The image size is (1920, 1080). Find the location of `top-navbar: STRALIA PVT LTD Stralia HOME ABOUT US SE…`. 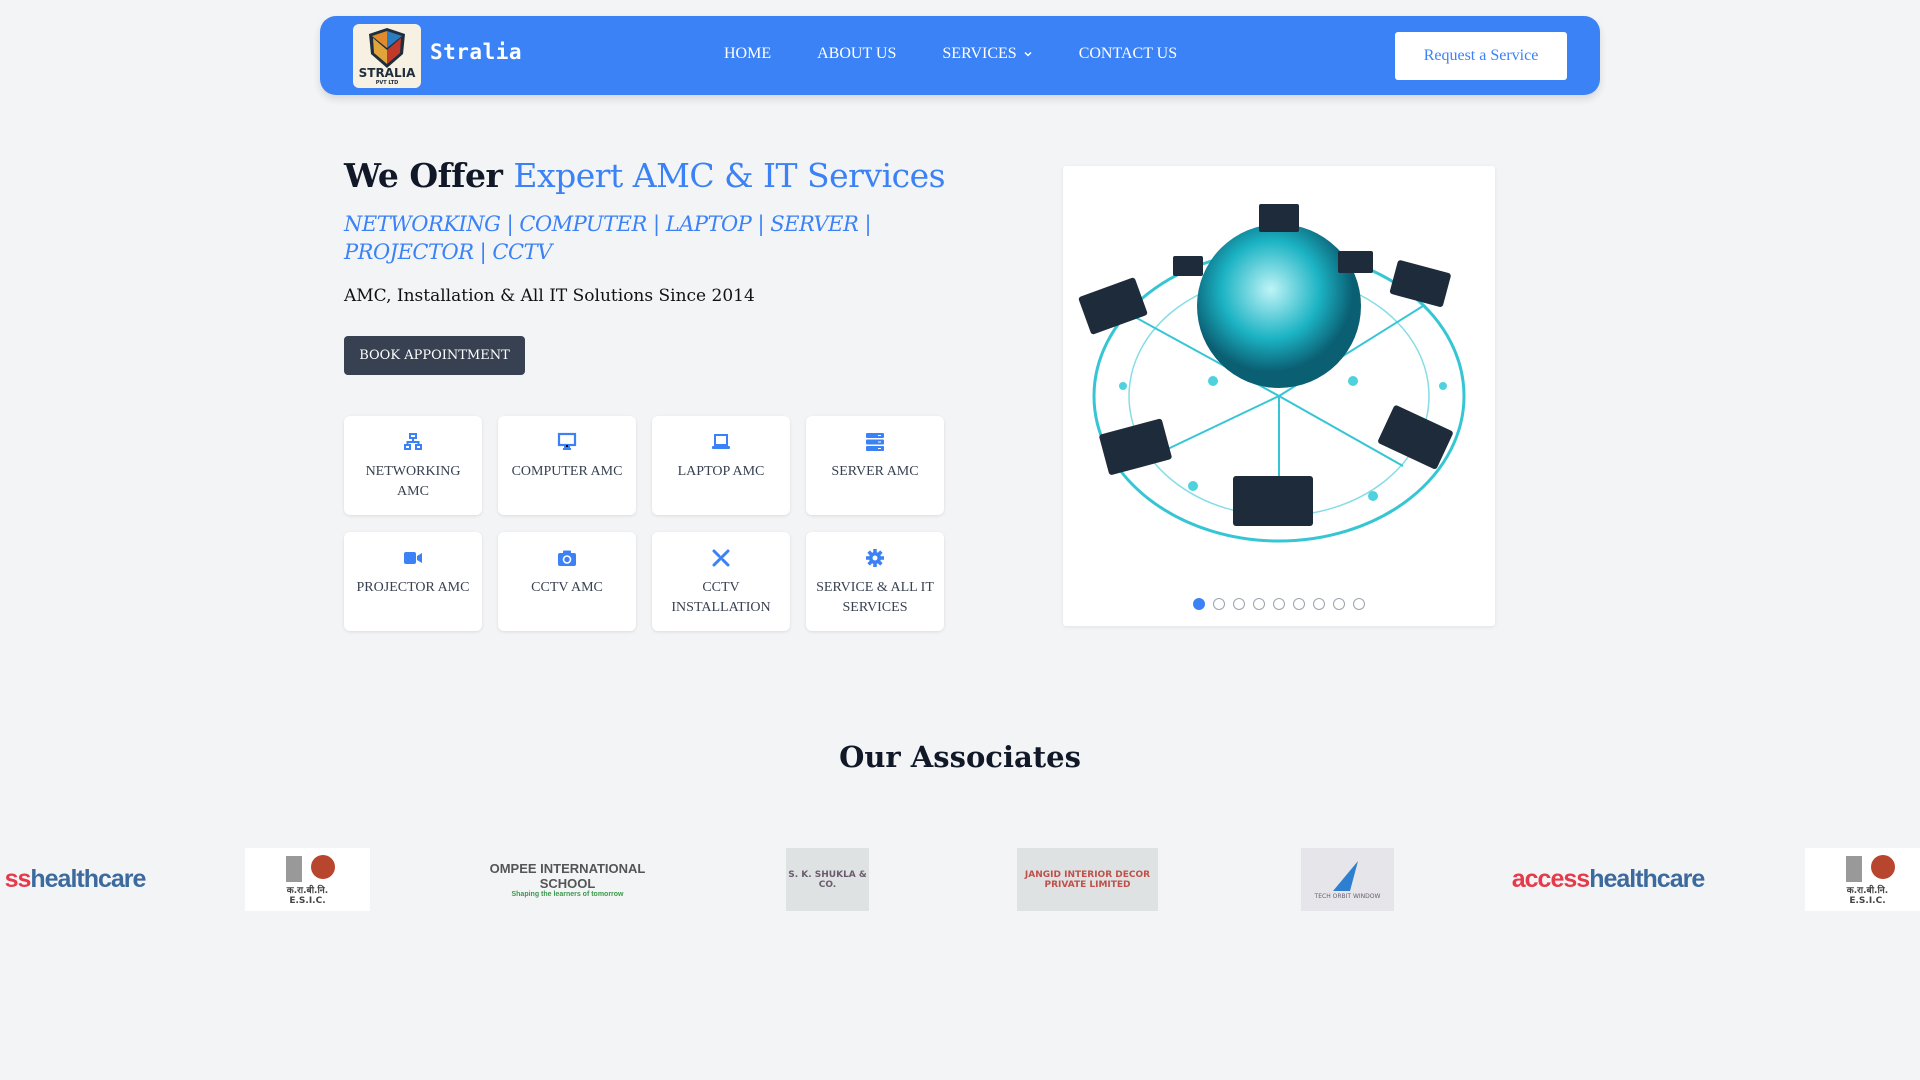

top-navbar: STRALIA PVT LTD Stralia HOME ABOUT US SE… is located at coordinates (960, 55).